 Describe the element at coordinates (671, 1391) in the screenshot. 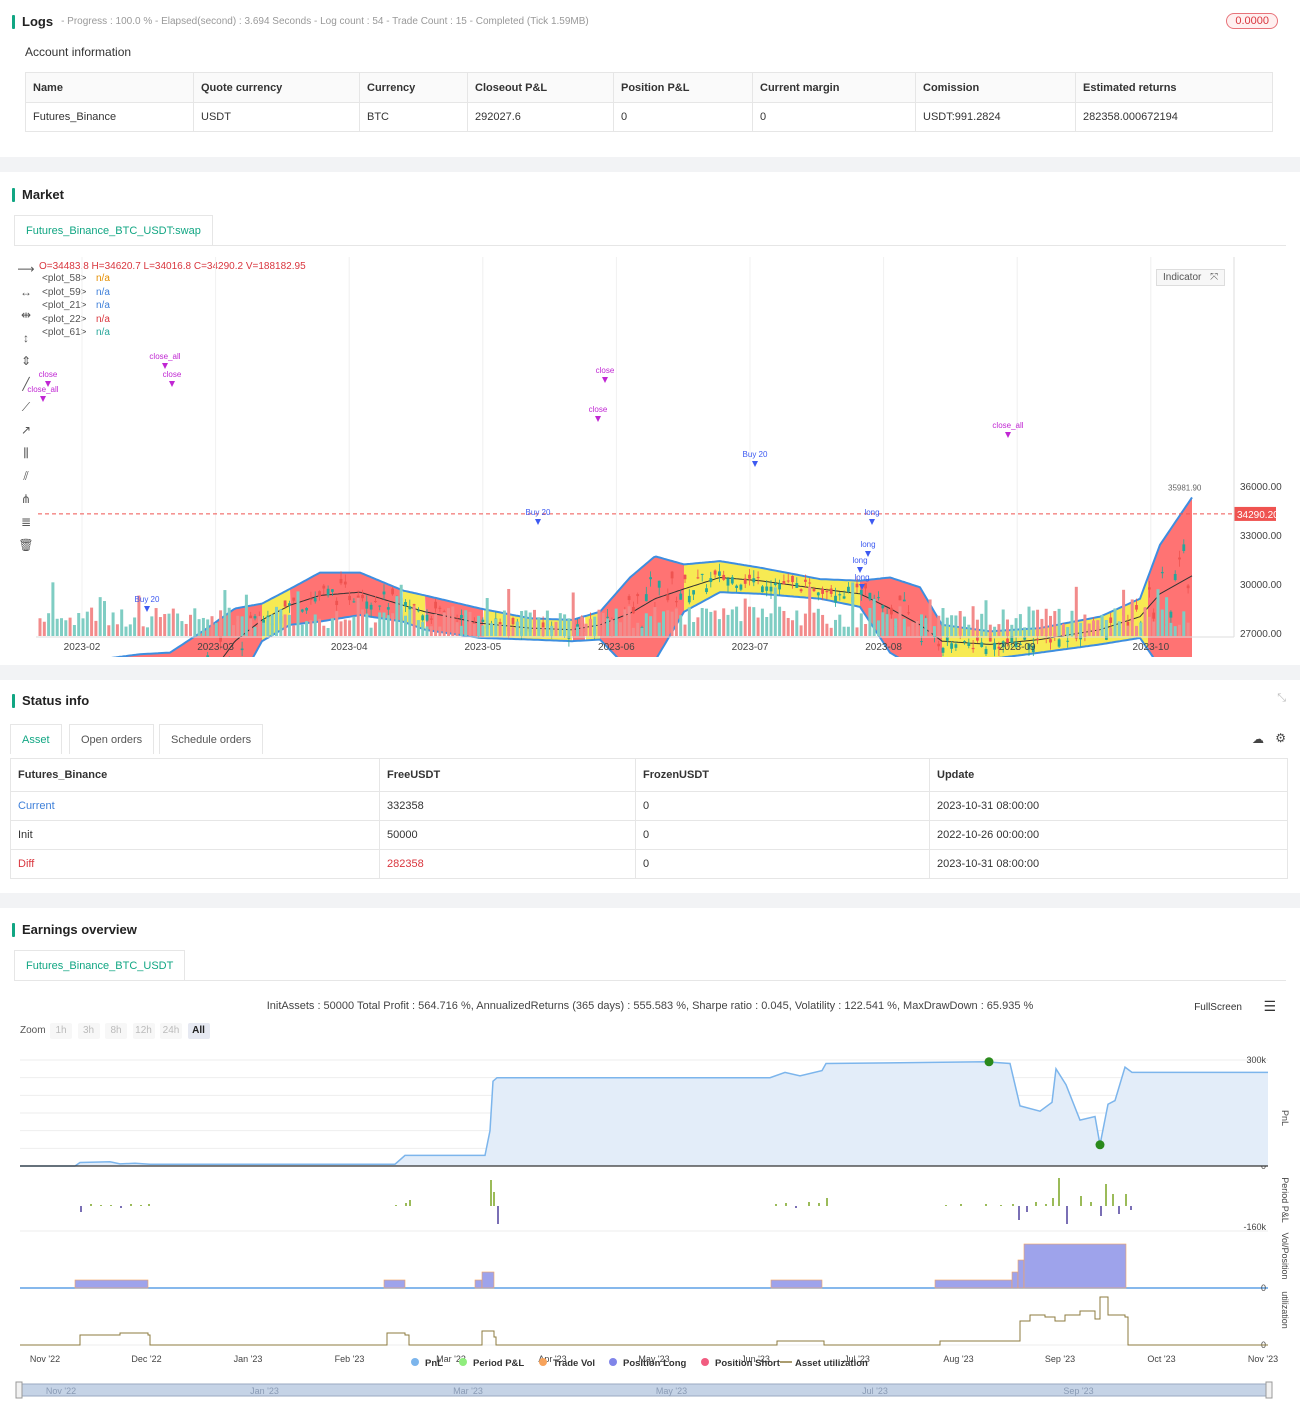

I see `navigator-tick-label: May '23` at that location.